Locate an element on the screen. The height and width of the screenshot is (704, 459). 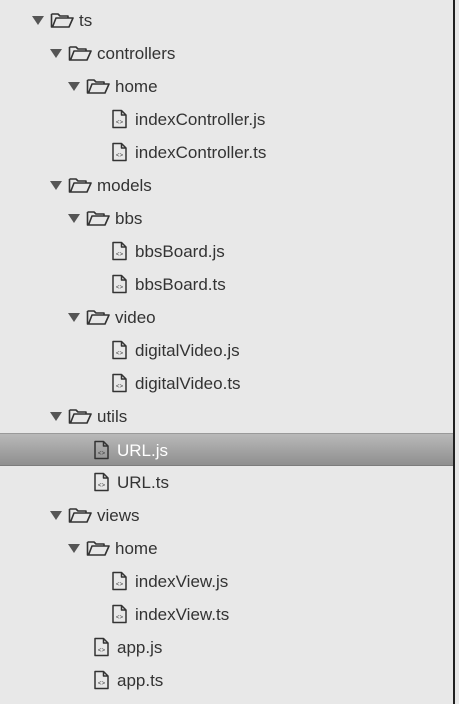
tree-file-row: <> indexView.ts is located at coordinates (226, 614).